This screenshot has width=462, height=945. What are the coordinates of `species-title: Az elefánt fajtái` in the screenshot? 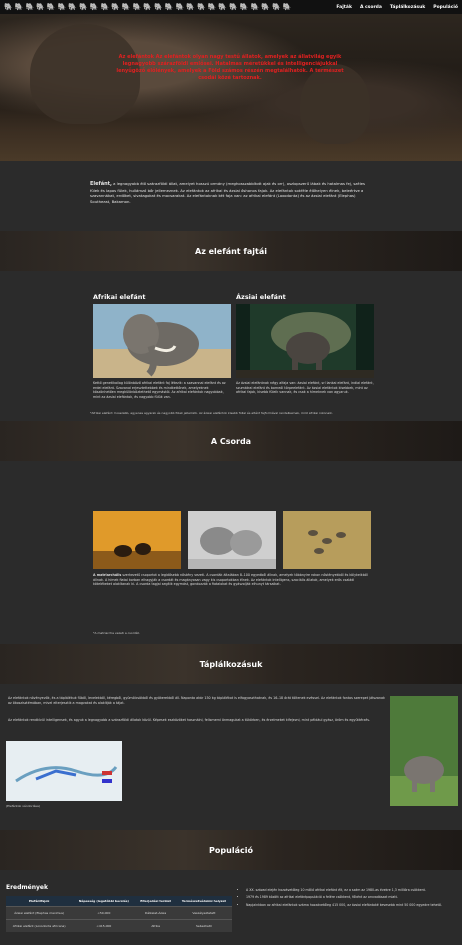 It's located at (231, 251).